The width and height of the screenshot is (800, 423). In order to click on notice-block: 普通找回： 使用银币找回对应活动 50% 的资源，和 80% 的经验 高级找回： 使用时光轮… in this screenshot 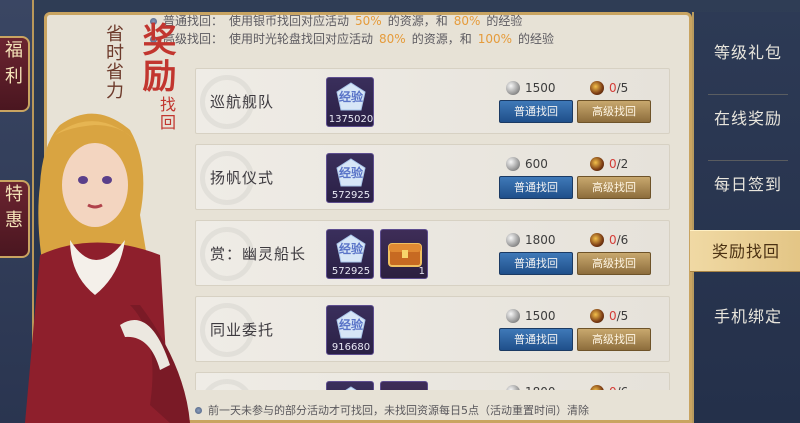, I will do `click(352, 30)`.